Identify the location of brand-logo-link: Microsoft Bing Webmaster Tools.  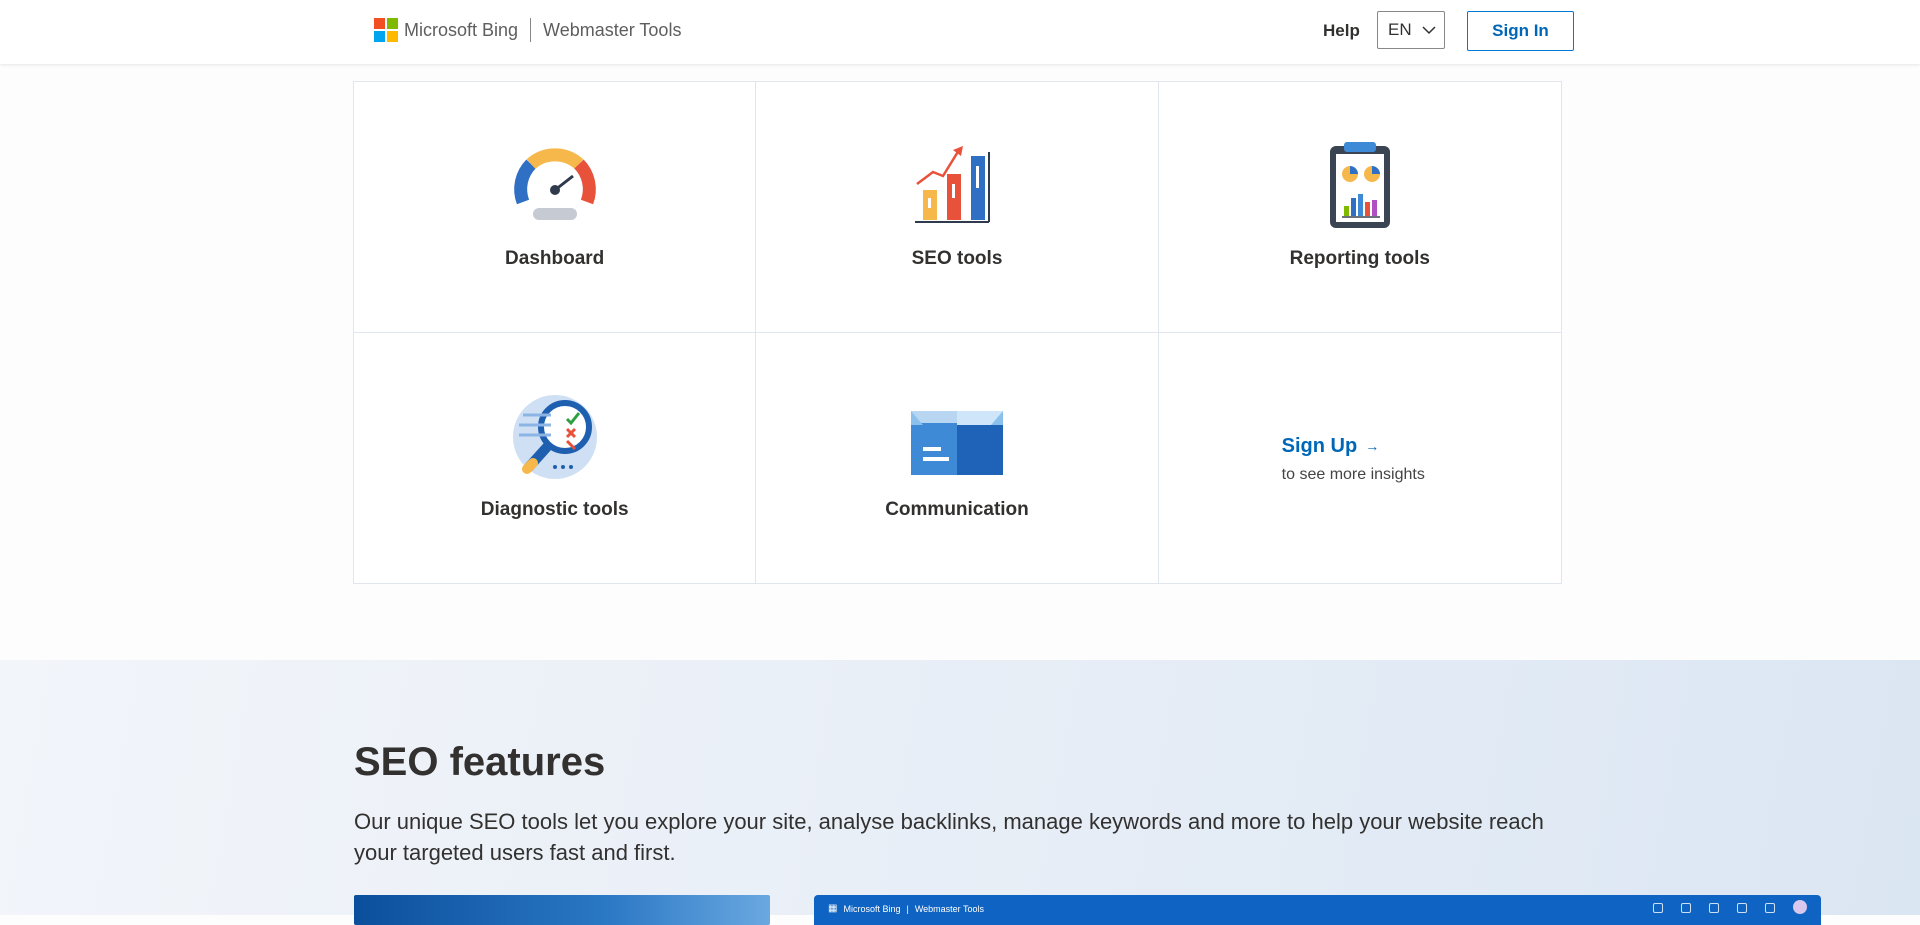
(527, 30).